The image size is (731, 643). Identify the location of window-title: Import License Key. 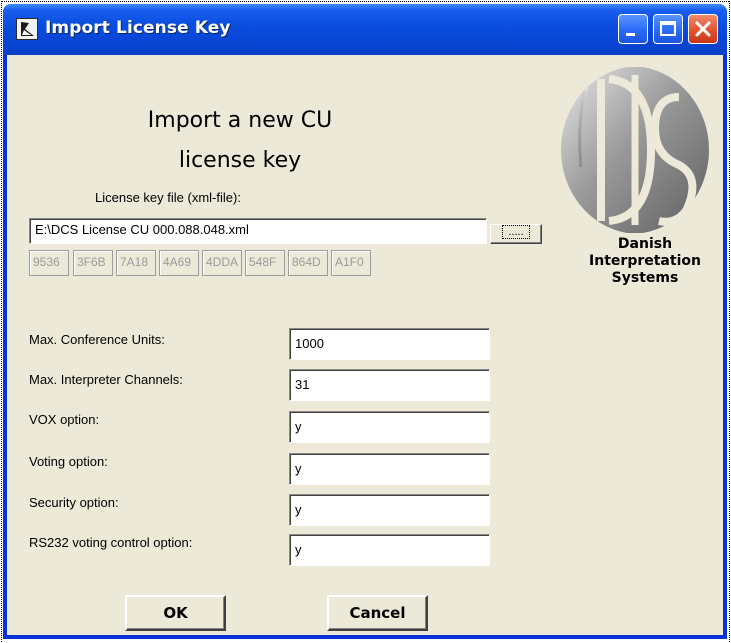
(138, 28).